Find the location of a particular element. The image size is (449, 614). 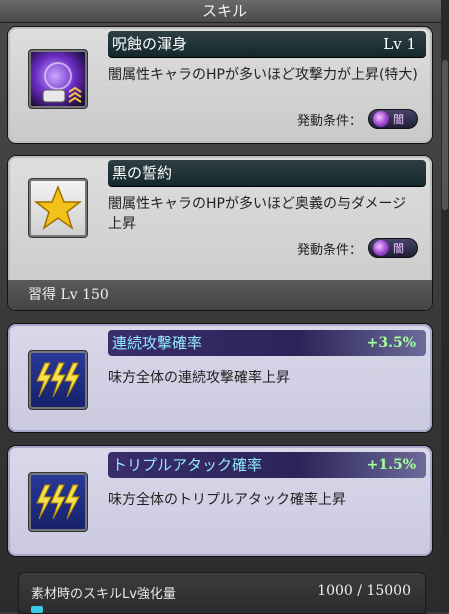

bonus-value: +3.5% is located at coordinates (391, 343).